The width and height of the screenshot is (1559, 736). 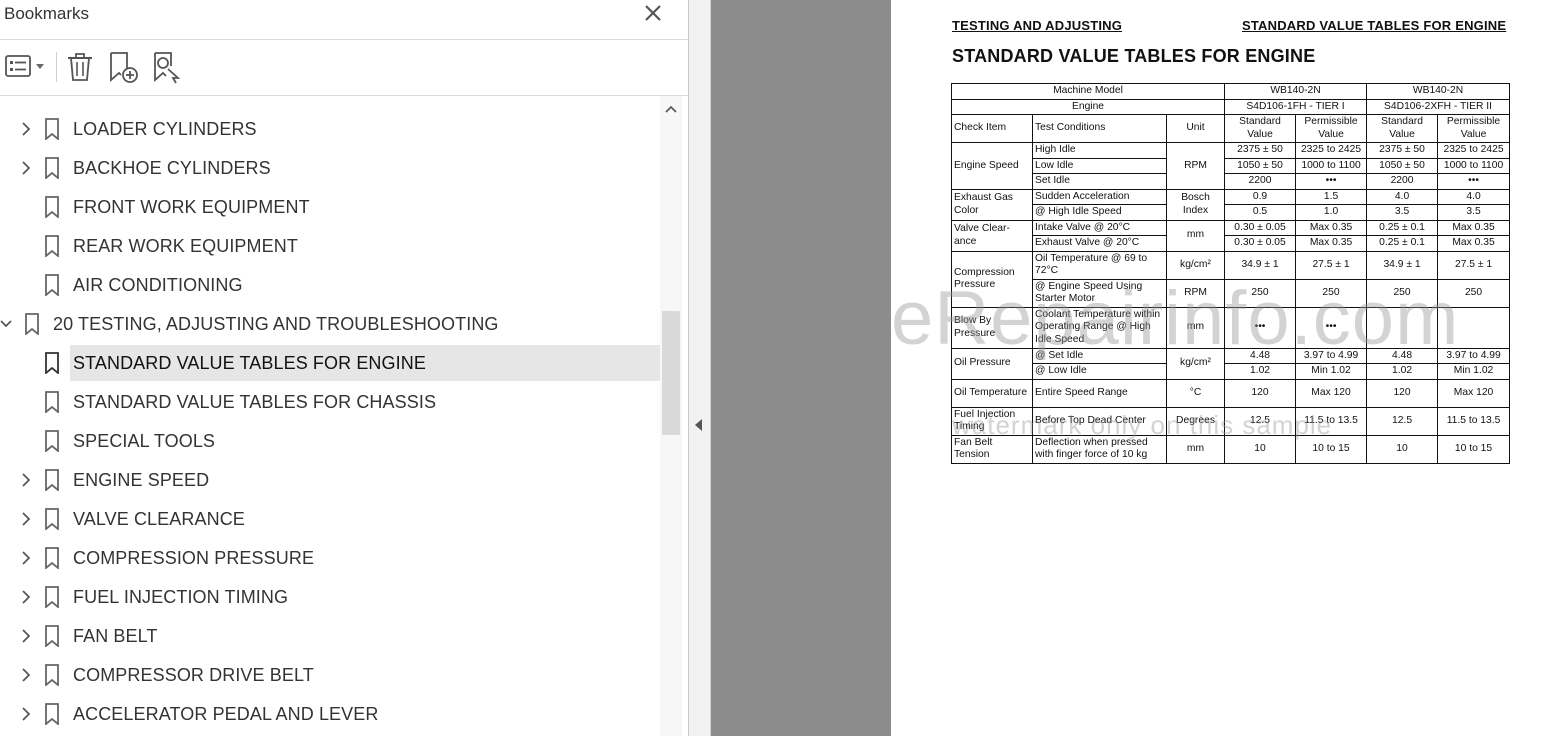 I want to click on bookmark-item: BACKHOE CYLINDERS, so click(x=330, y=168).